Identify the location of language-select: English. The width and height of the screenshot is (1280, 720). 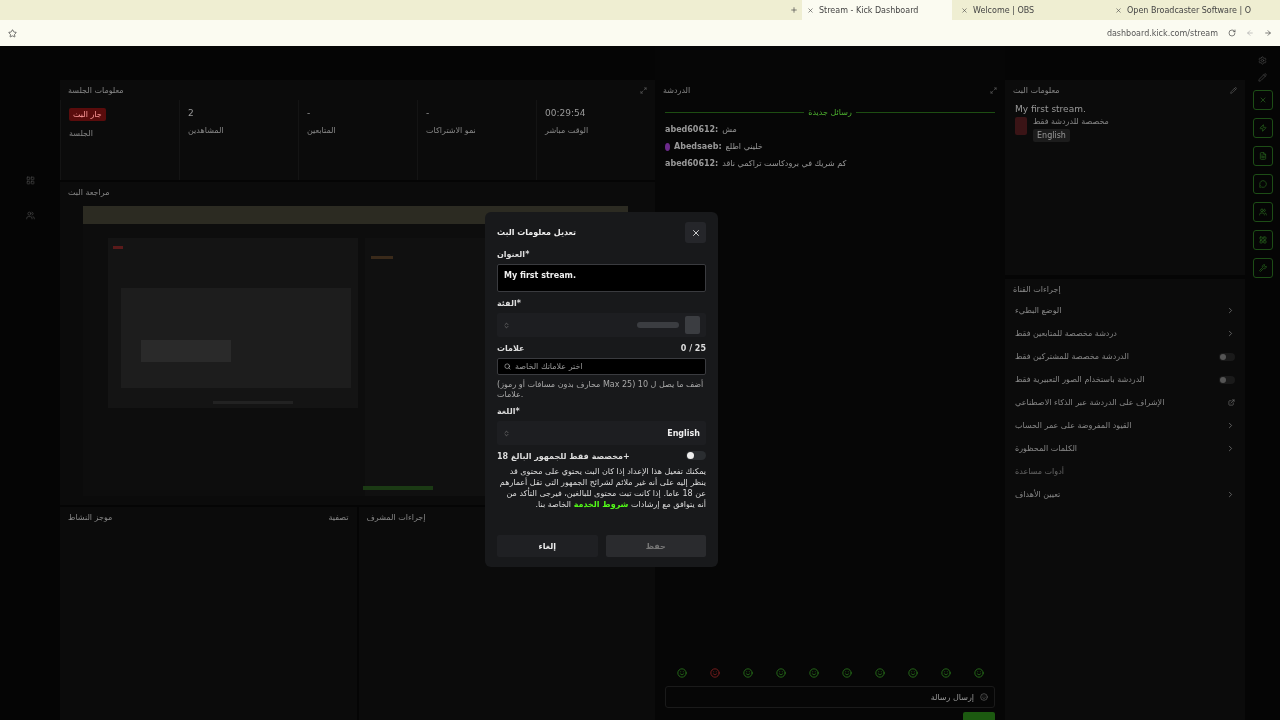
(601, 433).